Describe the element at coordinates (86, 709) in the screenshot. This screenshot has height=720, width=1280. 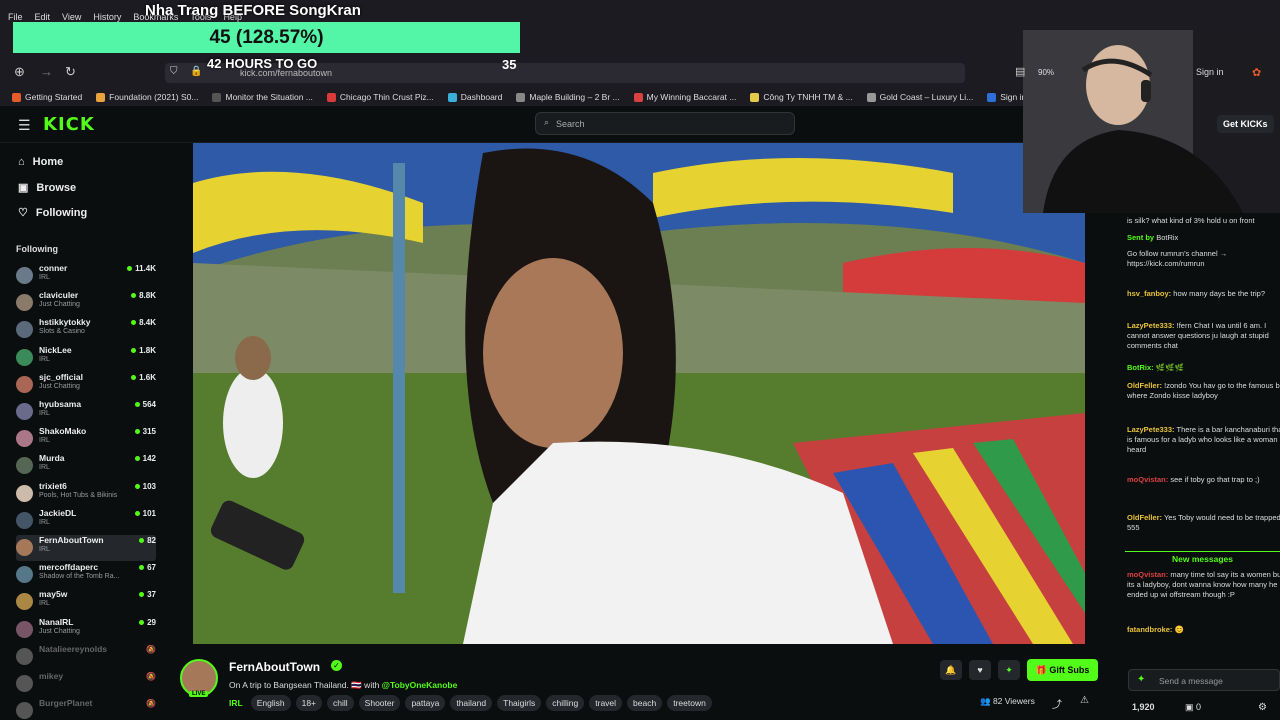
I see `sidebar-channel-burgerplanet: BurgerPlanet 🔕` at that location.